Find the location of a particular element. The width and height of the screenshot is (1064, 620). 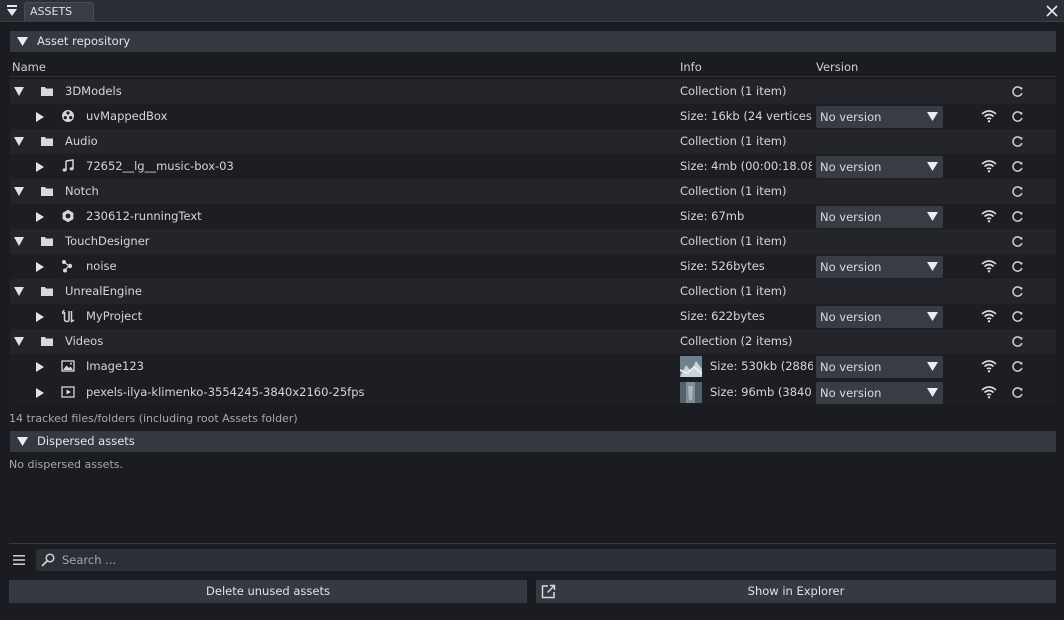

close-icon is located at coordinates (1052, 11).